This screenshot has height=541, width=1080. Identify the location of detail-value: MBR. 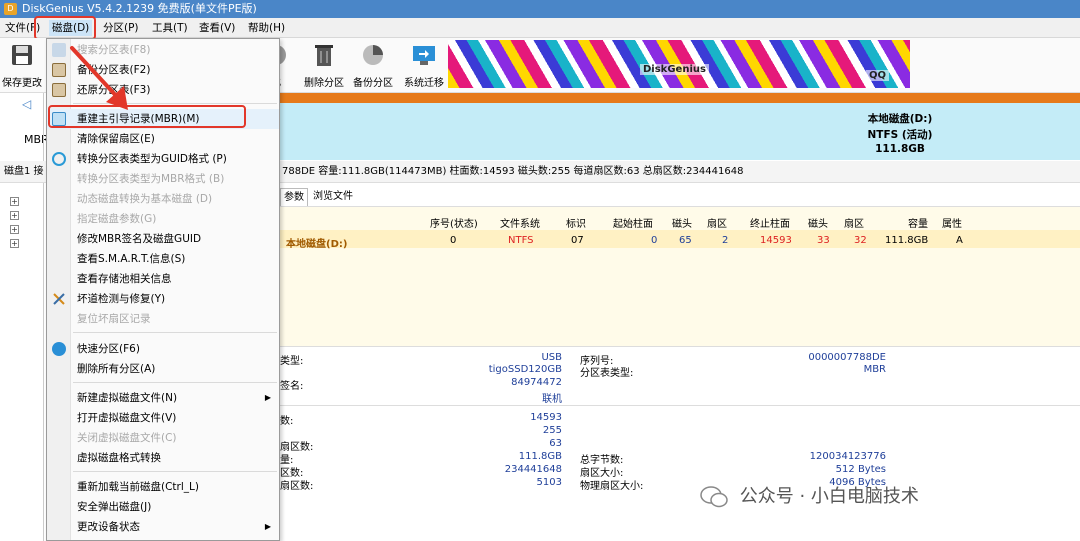
(874, 369).